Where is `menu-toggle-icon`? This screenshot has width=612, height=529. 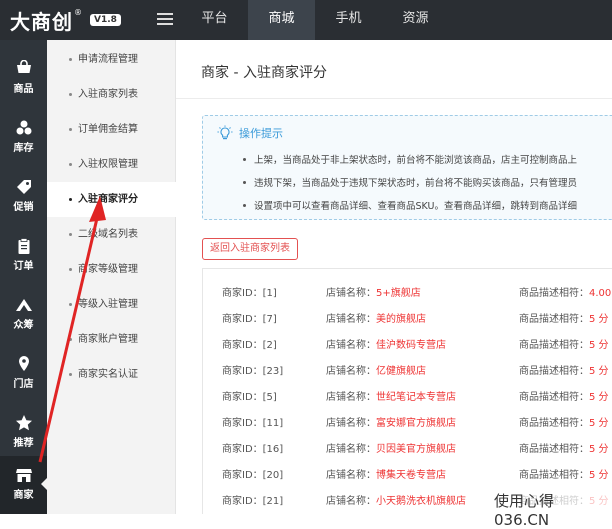 menu-toggle-icon is located at coordinates (165, 20).